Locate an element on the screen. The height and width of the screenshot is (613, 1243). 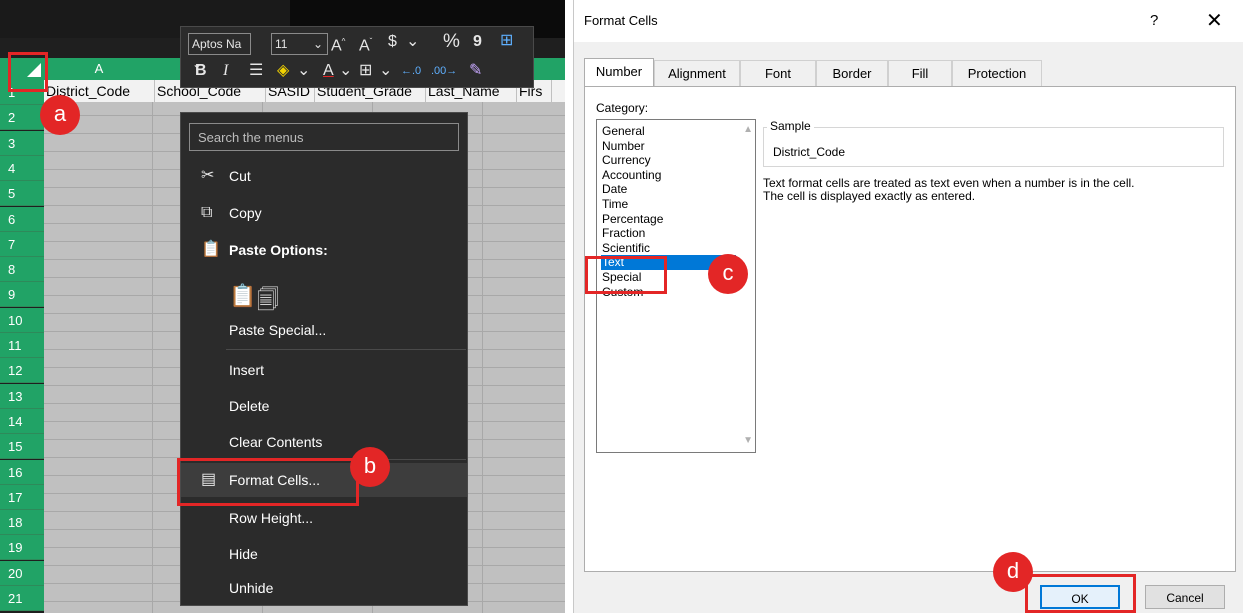
row-header: 11 is located at coordinates (22, 345).